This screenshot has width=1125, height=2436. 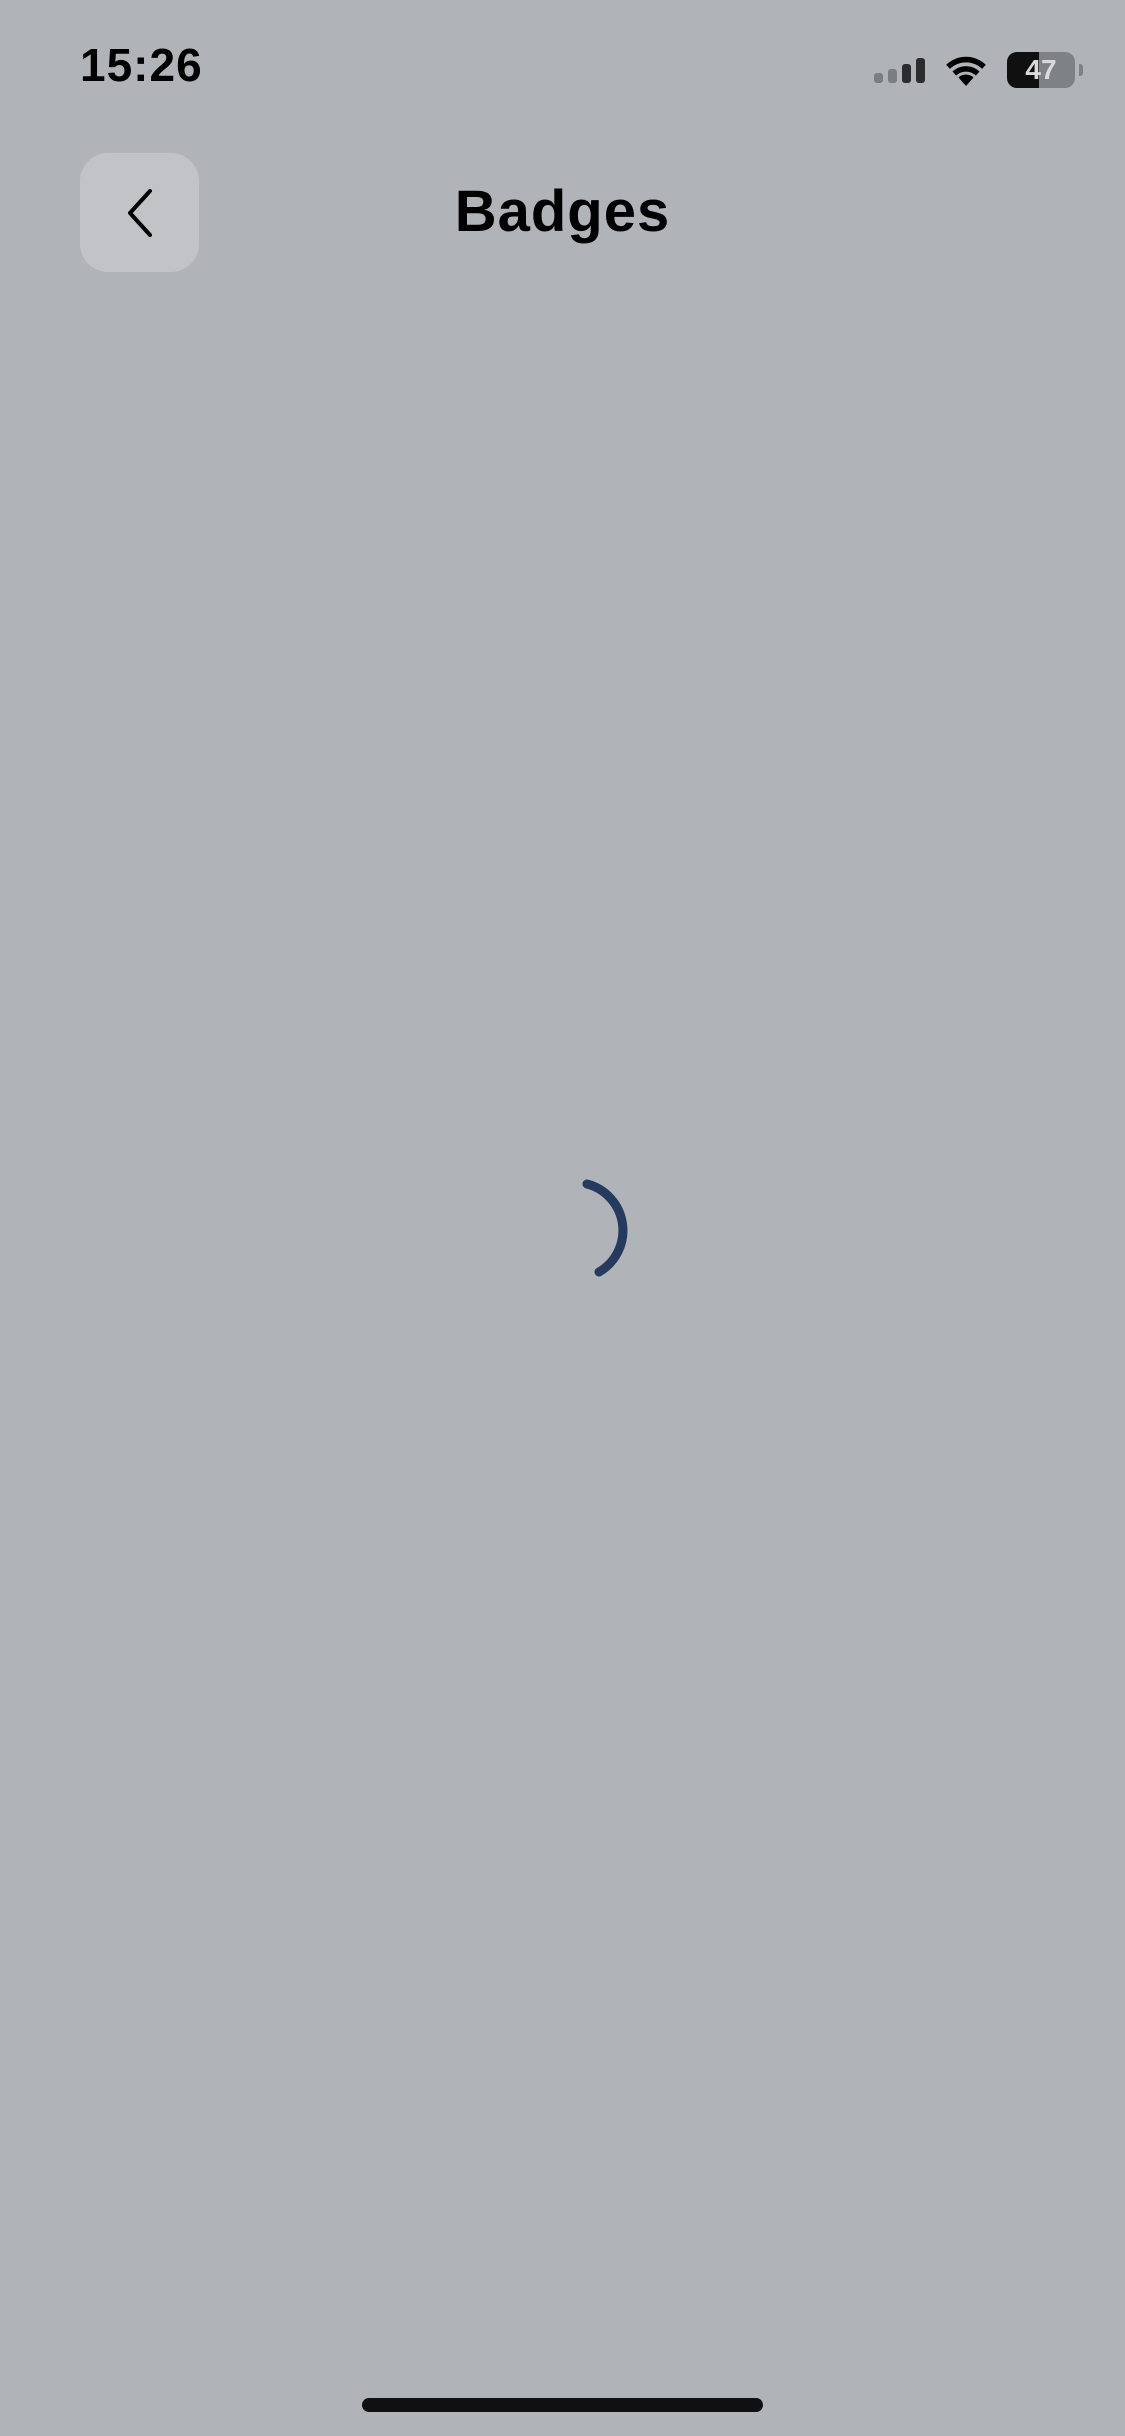 I want to click on battery-icon: 47, so click(x=1041, y=70).